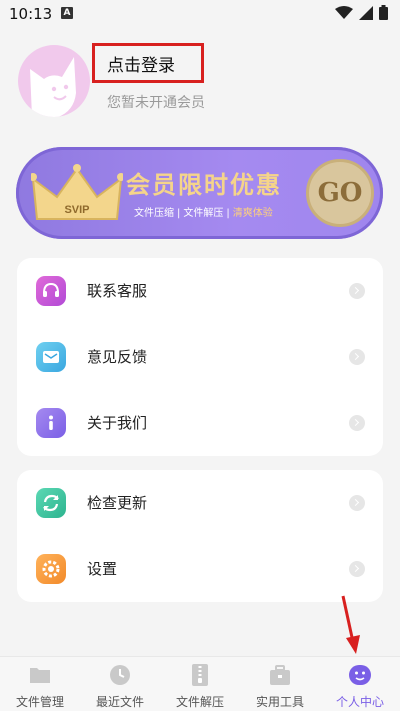  What do you see at coordinates (77, 192) in the screenshot?
I see `crown-icon: SVIP` at bounding box center [77, 192].